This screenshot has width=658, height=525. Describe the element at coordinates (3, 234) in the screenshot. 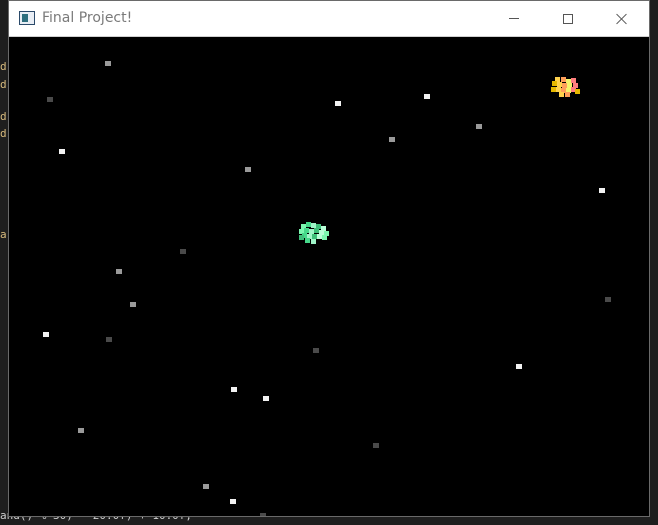

I see `code-fragment: a` at that location.